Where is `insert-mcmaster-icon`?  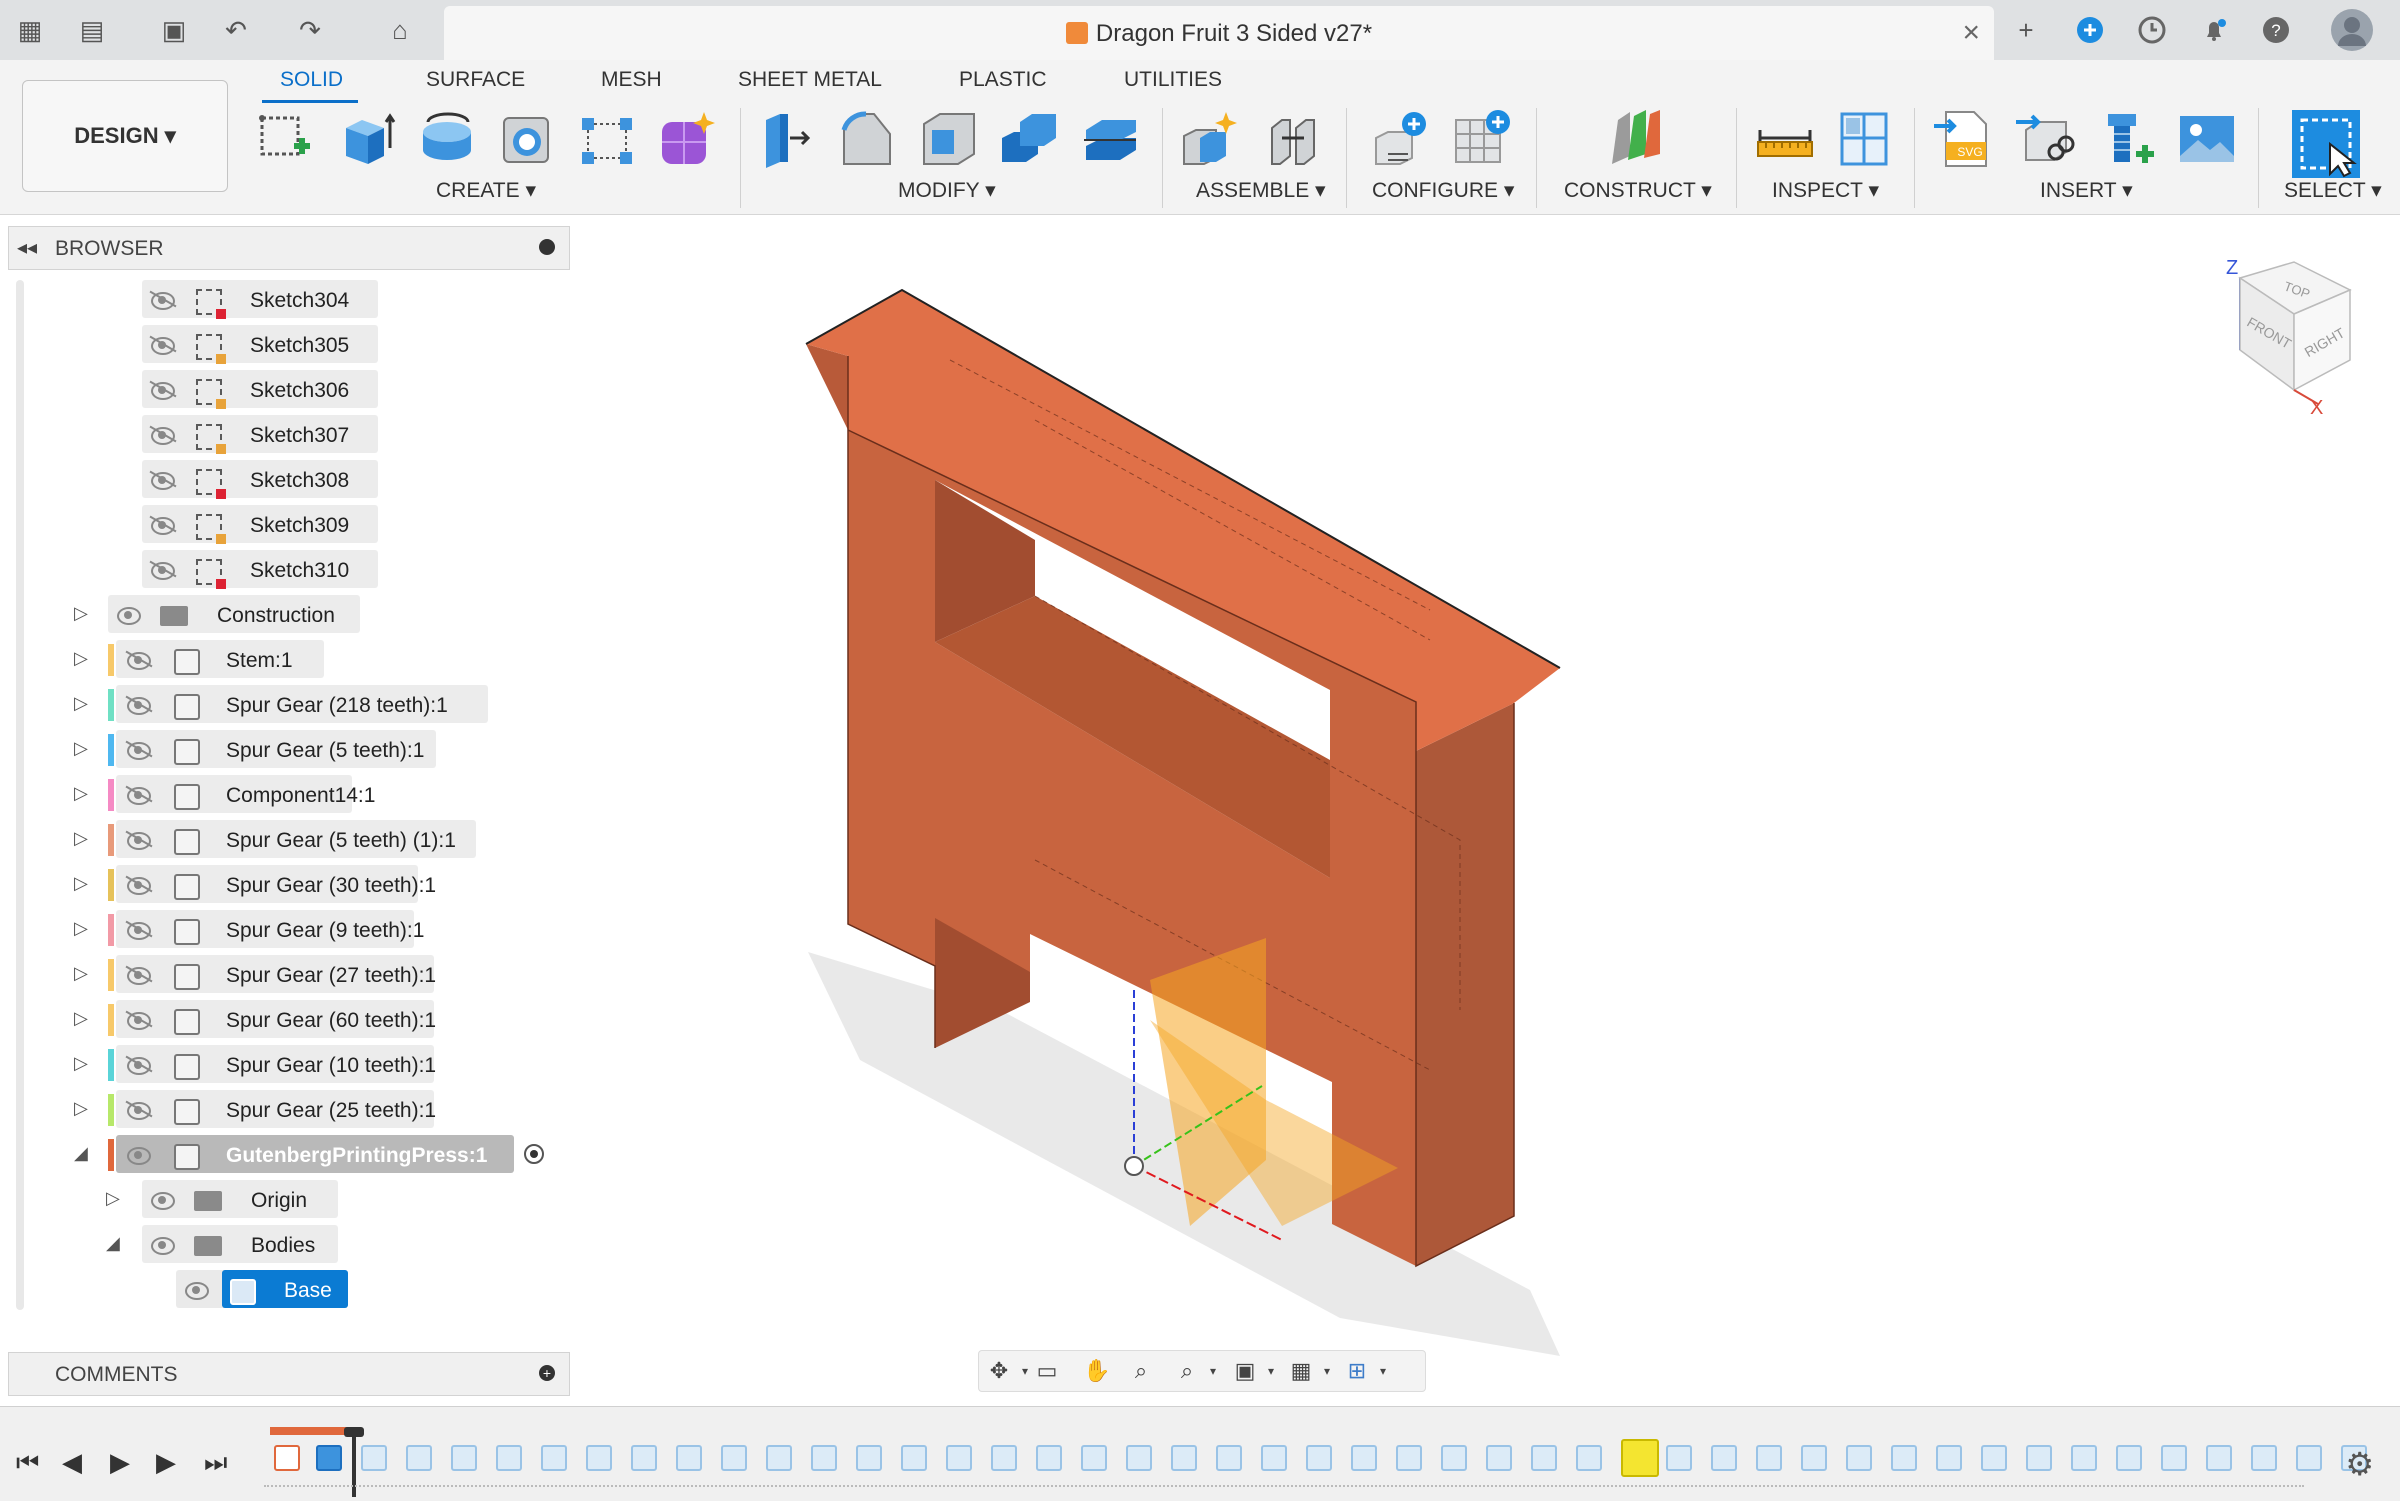 insert-mcmaster-icon is located at coordinates (2045, 139).